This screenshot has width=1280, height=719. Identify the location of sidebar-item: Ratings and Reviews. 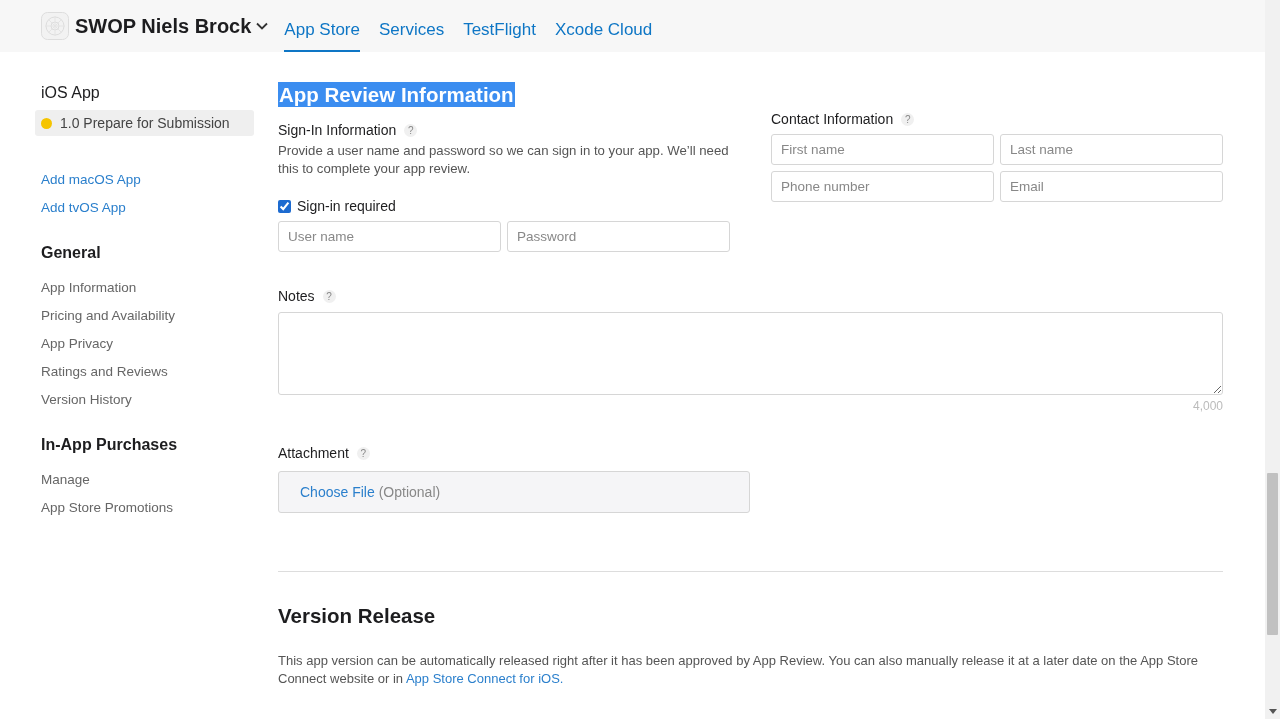
(101, 372).